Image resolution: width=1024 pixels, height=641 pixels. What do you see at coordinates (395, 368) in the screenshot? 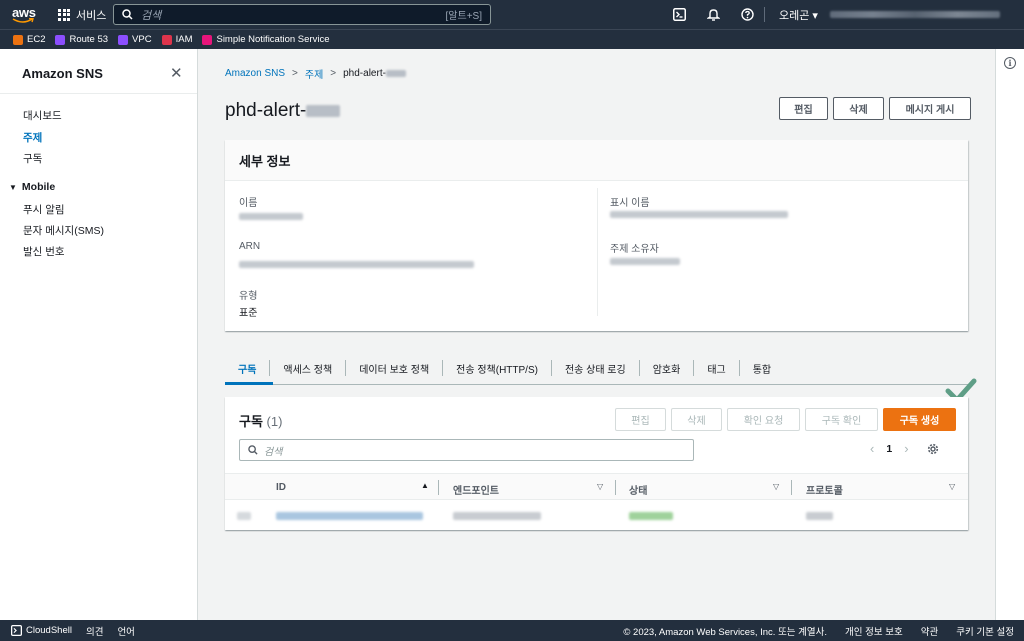
I see `tab-data-protection: 데이터 보호 정책` at bounding box center [395, 368].